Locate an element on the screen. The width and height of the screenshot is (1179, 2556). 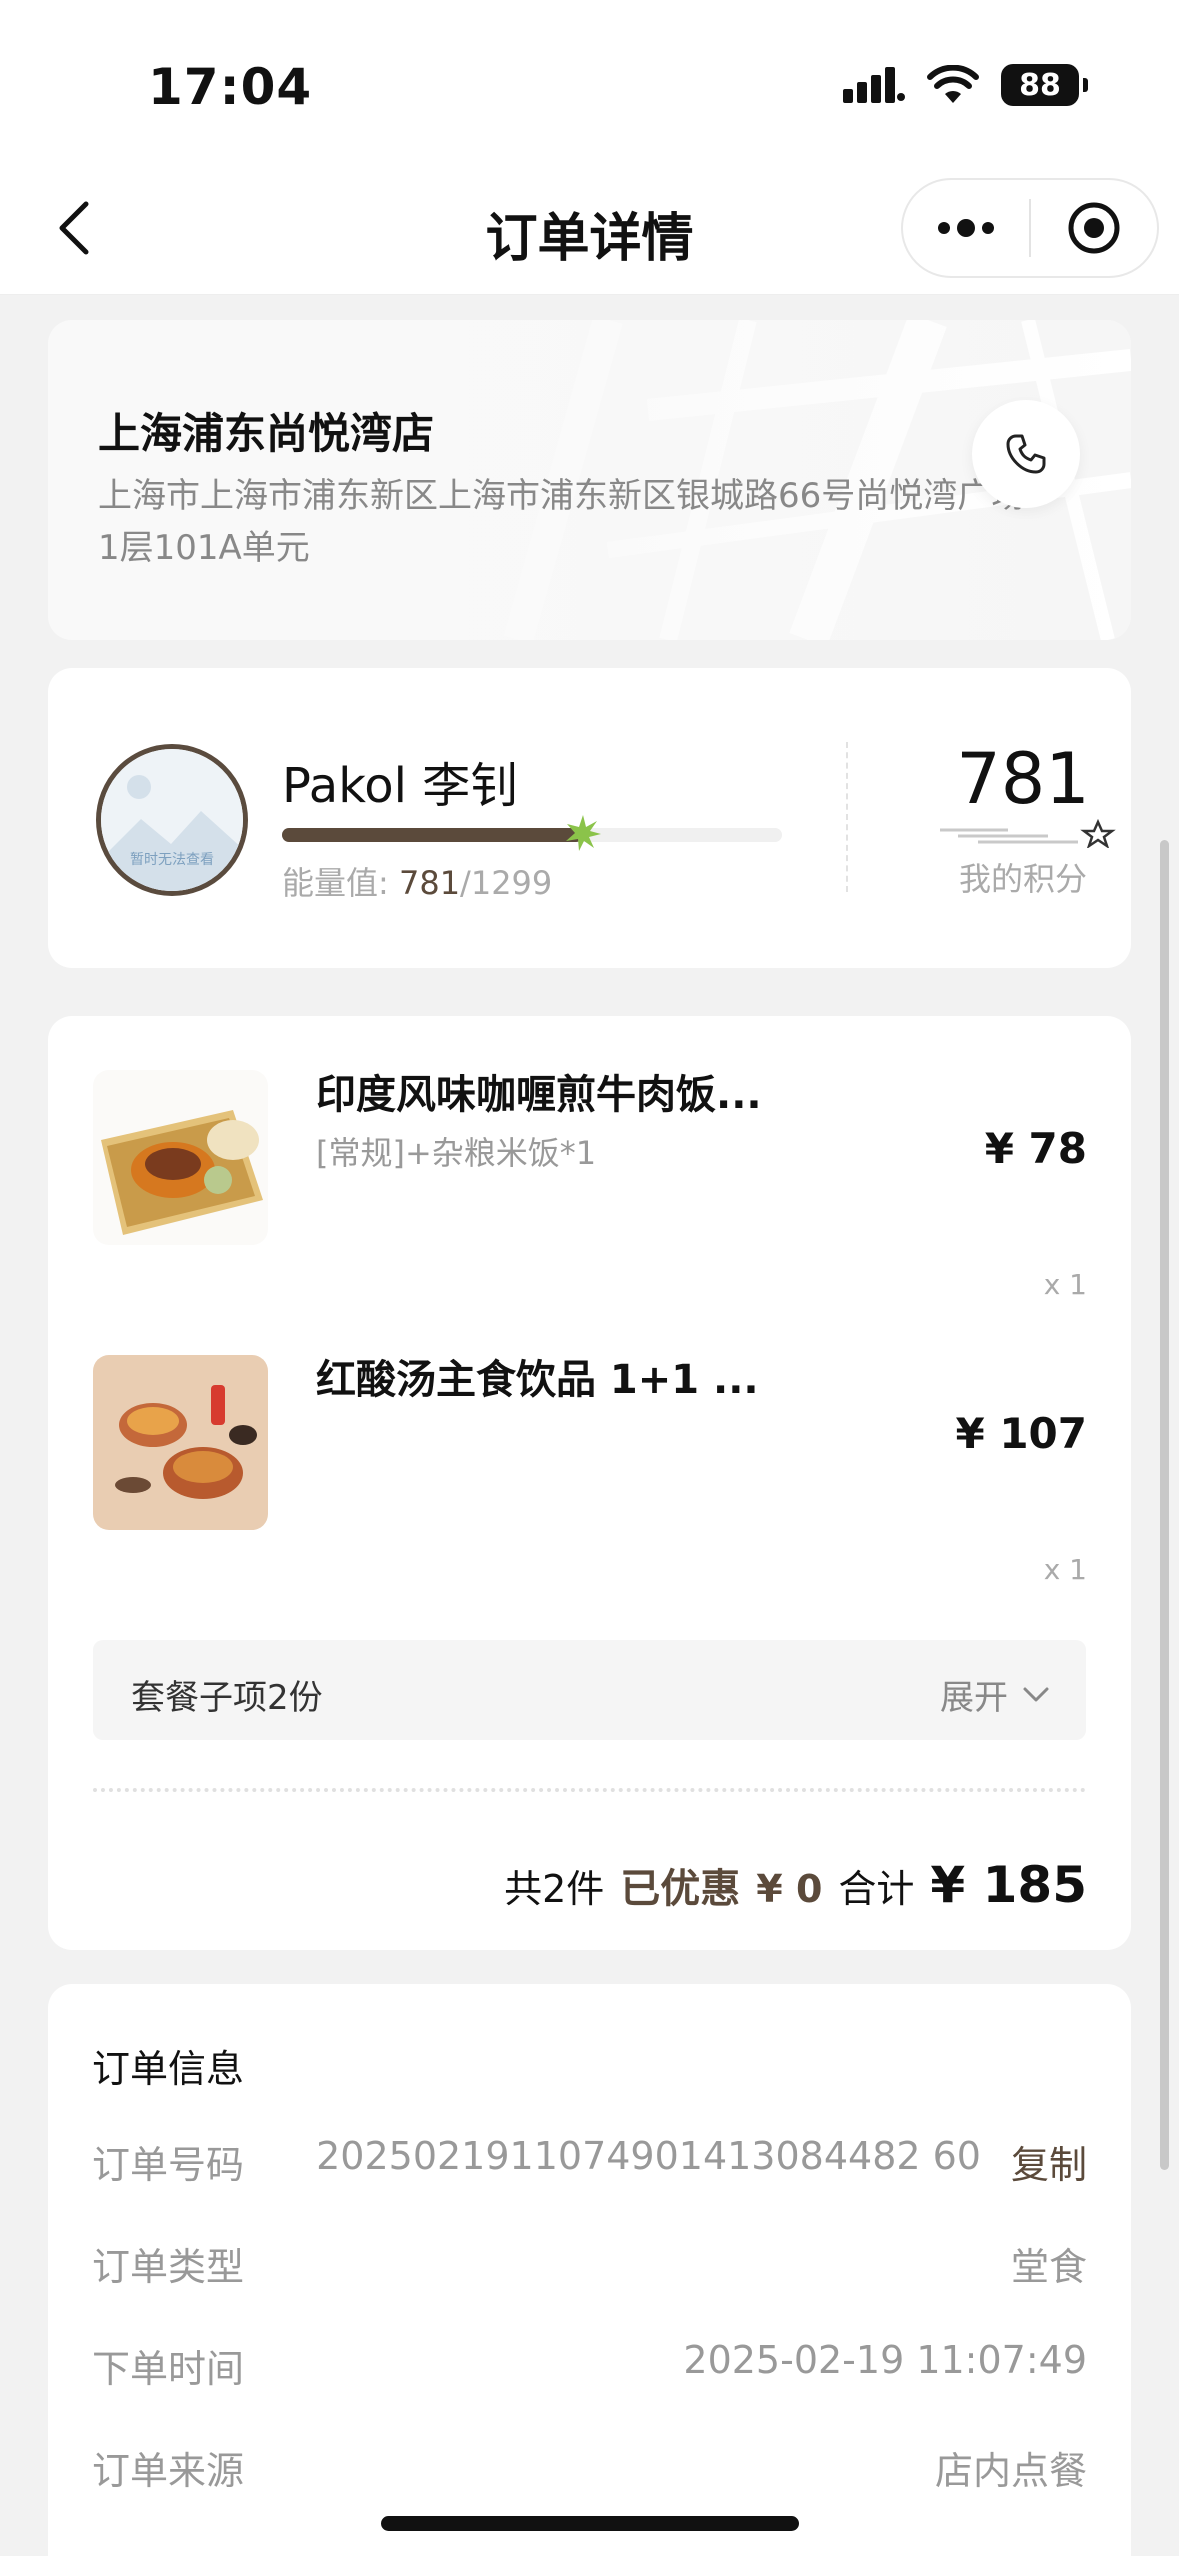
member-card: 暂时无法查看 Pakol 李钊 能量值: 781/1299 781 我的积分 is located at coordinates (589, 818).